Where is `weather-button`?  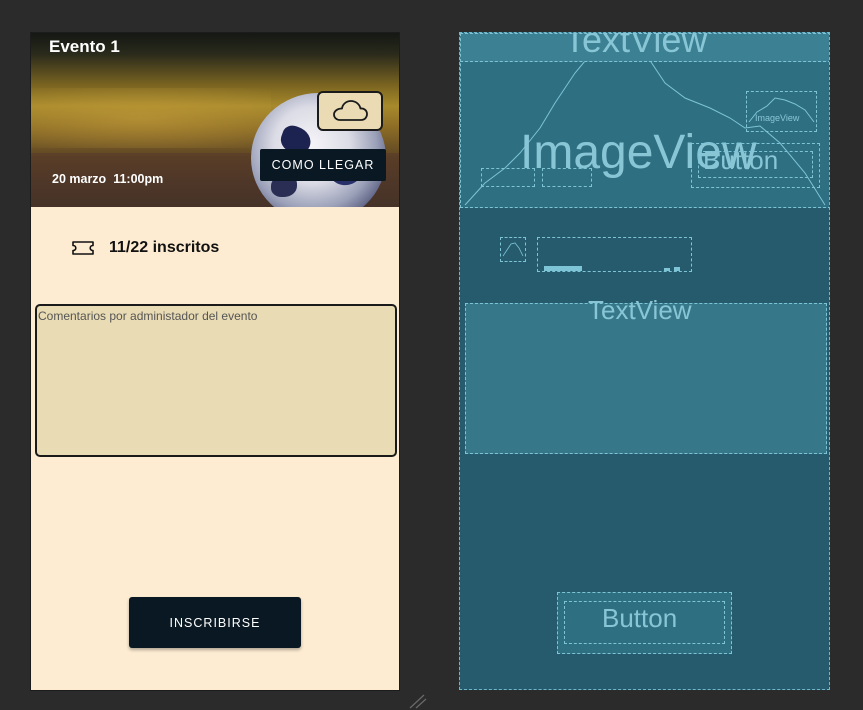 weather-button is located at coordinates (350, 111).